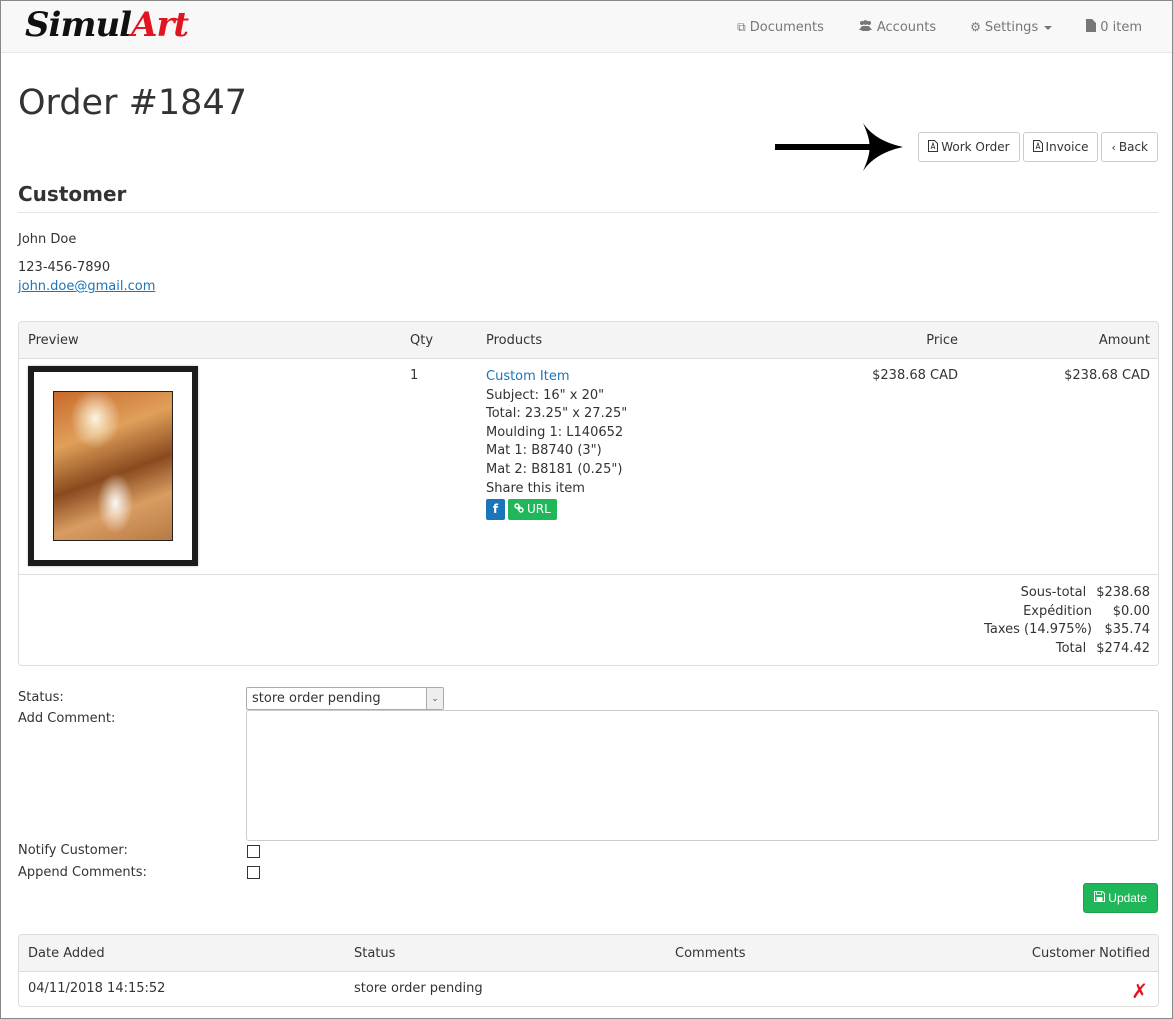 The width and height of the screenshot is (1173, 1019). I want to click on header-price: Price, so click(942, 340).